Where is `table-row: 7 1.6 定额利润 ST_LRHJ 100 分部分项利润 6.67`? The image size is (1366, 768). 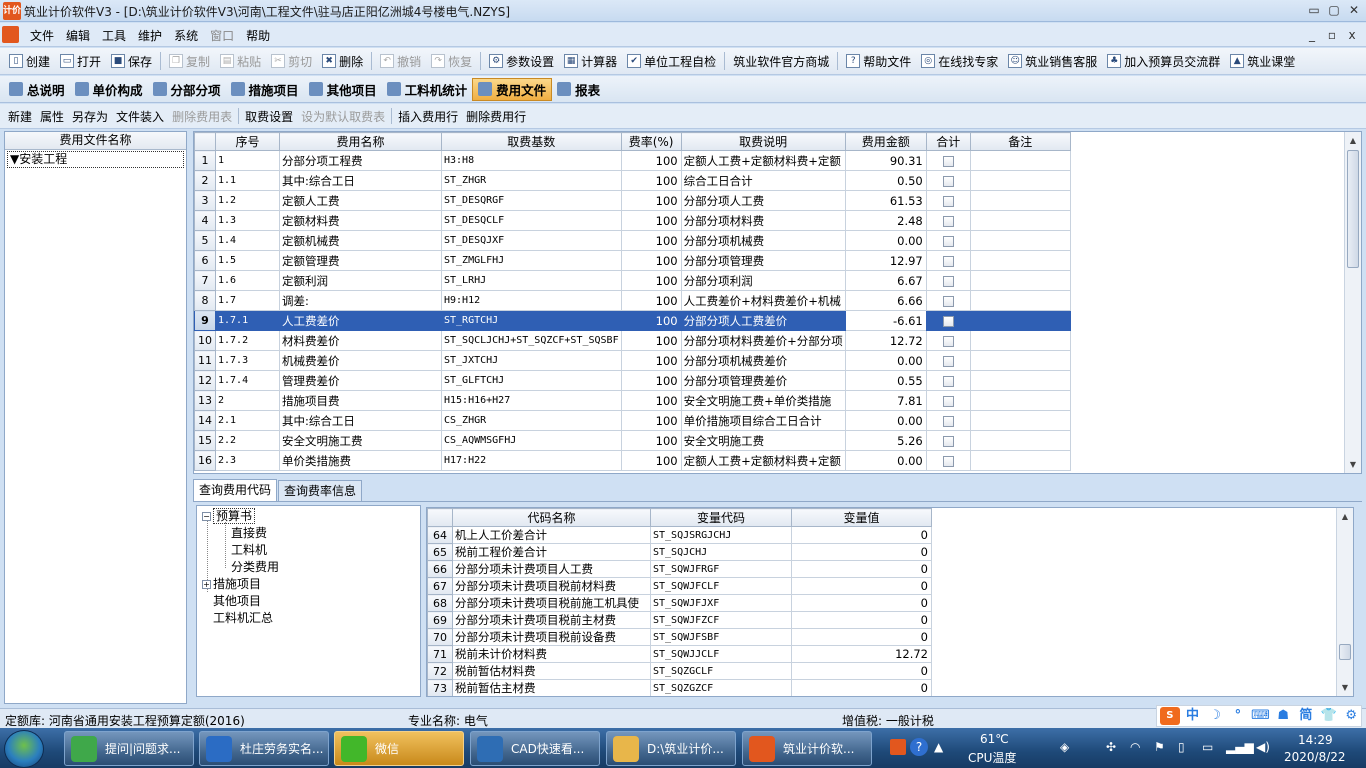
table-row: 7 1.6 定额利润 ST_LRHJ 100 分部分项利润 6.67 is located at coordinates (632, 280).